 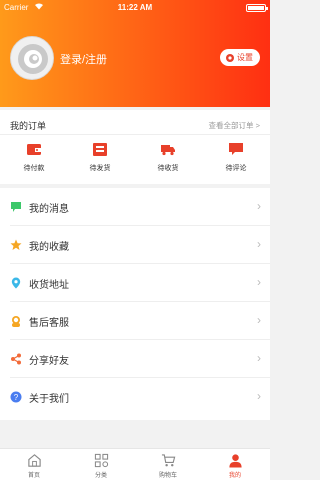 What do you see at coordinates (135, 283) in the screenshot?
I see `menu-item-address: 收货地址 ›` at bounding box center [135, 283].